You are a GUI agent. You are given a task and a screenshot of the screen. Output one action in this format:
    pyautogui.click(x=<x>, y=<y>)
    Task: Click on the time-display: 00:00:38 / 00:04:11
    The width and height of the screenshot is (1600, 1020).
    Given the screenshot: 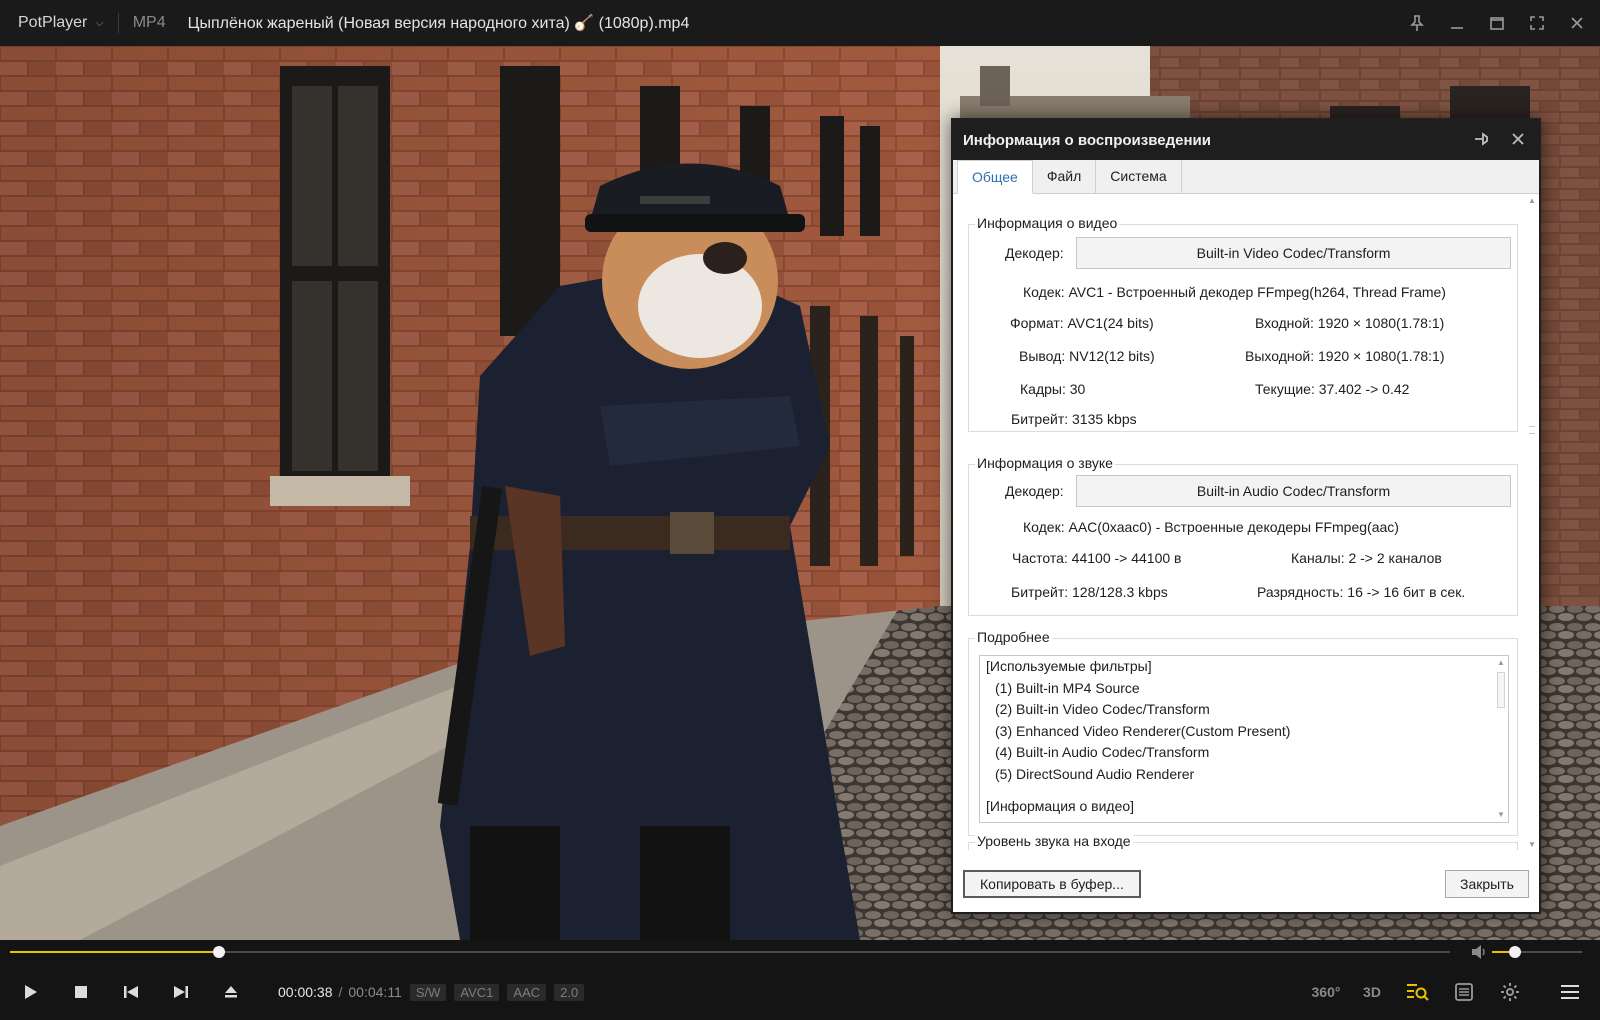 What is the action you would take?
    pyautogui.click(x=340, y=992)
    